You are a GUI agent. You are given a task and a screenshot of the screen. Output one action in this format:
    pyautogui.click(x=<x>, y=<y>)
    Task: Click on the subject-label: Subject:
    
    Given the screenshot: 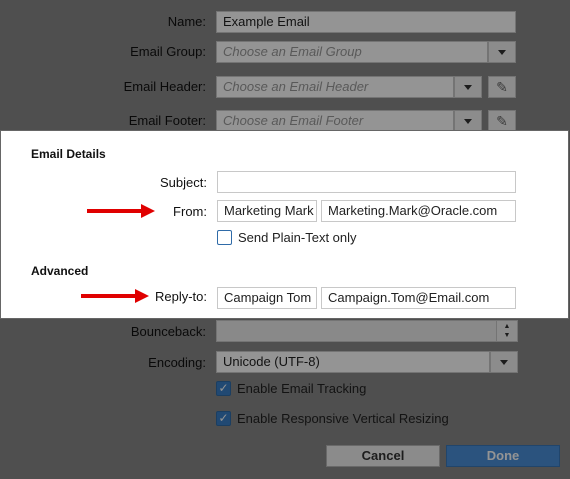 What is the action you would take?
    pyautogui.click(x=183, y=182)
    